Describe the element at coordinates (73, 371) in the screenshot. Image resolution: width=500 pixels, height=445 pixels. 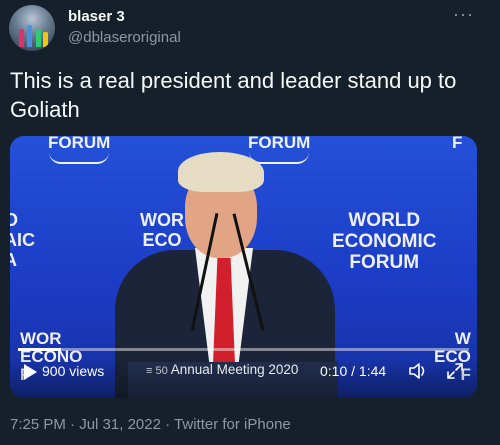
I see `view-count: 900 views` at that location.